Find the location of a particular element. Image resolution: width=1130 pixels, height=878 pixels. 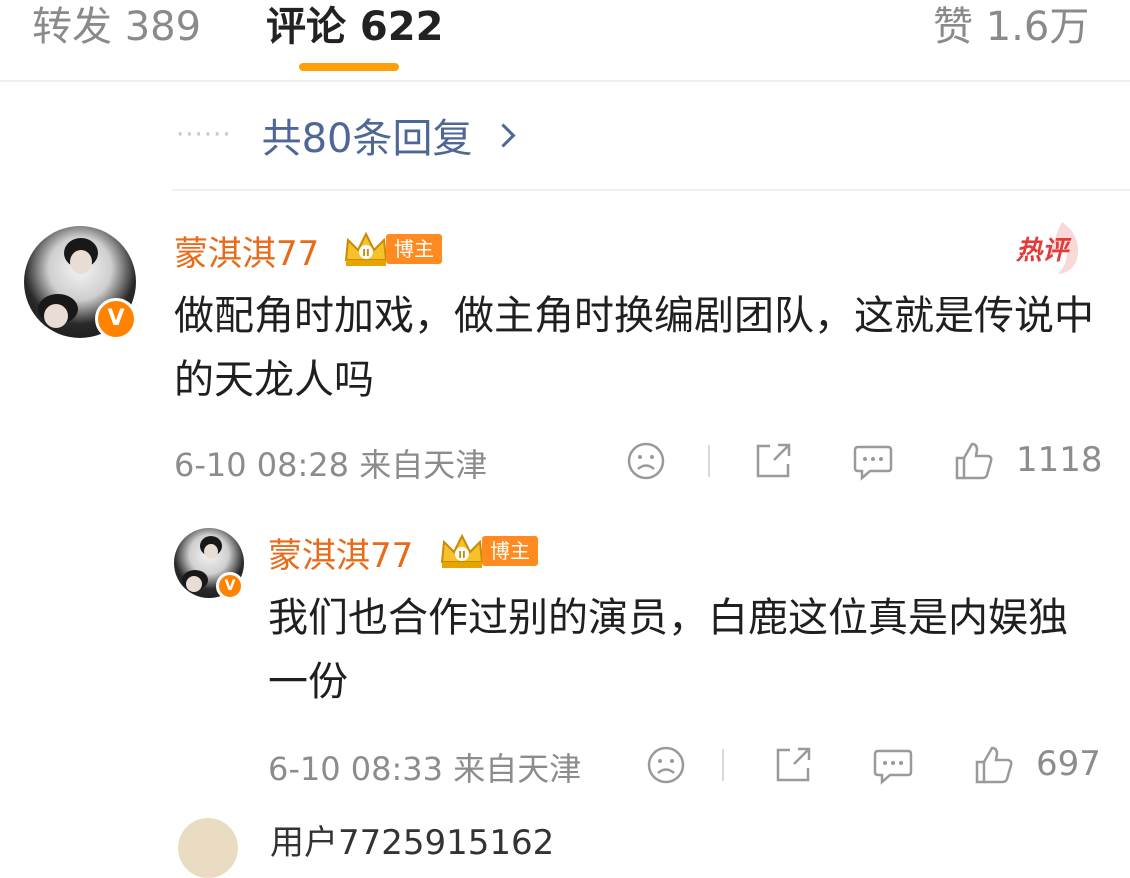

comment-meta: 6-10 08:28 来自天津 is located at coordinates (331, 465).